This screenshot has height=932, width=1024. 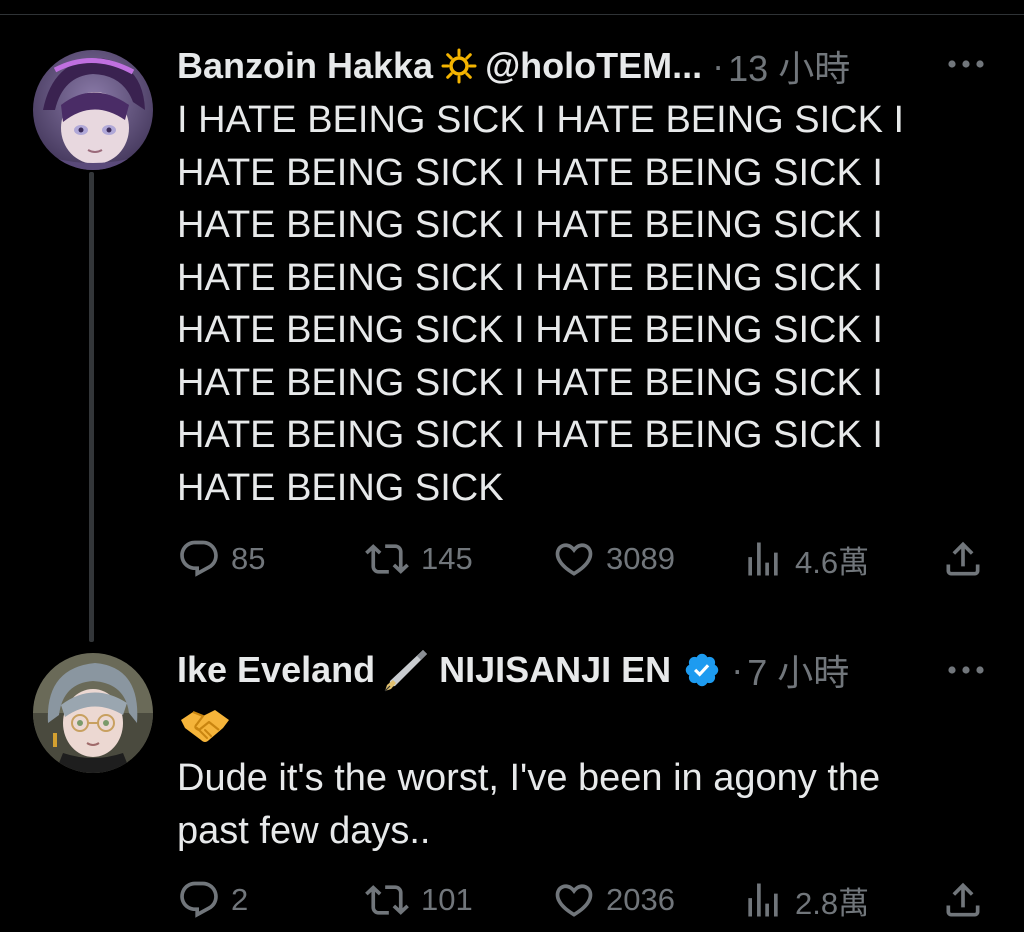 I want to click on reply-count: 85, so click(x=248, y=558).